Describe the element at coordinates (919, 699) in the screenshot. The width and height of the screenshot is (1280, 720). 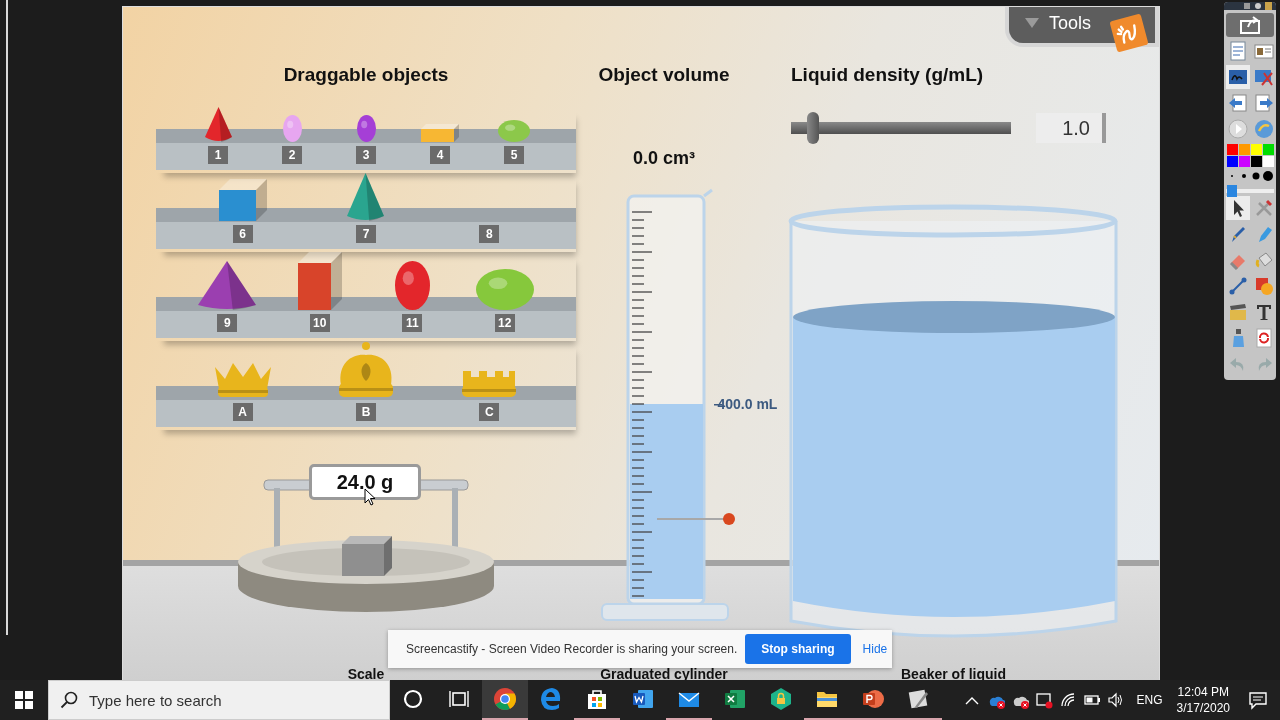
I see `pencil-board-icon` at that location.